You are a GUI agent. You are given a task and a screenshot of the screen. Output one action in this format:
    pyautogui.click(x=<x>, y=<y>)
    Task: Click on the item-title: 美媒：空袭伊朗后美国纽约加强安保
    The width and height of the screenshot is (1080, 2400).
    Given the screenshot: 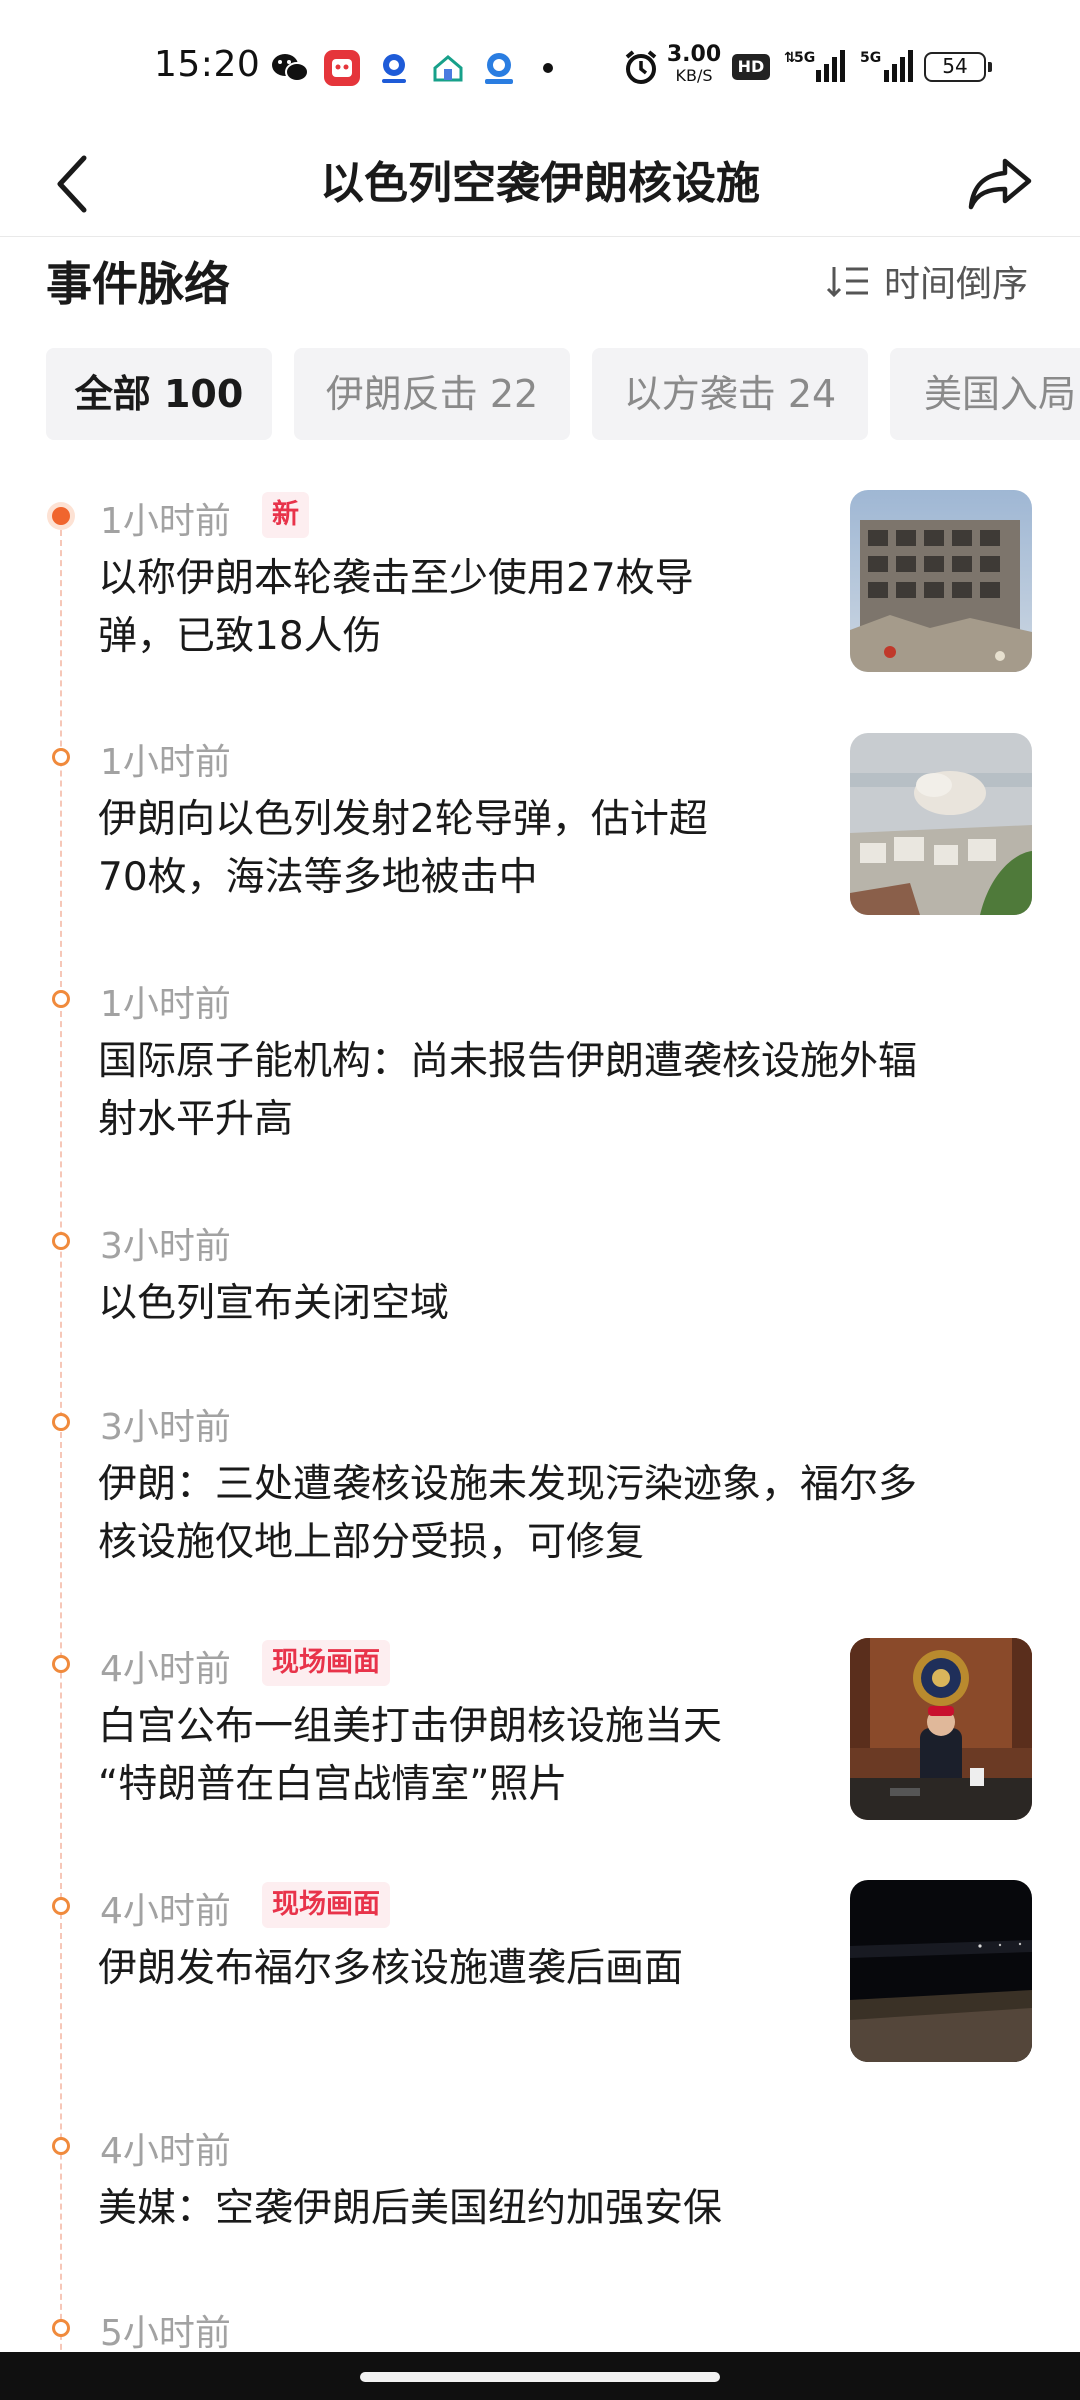 What is the action you would take?
    pyautogui.click(x=410, y=2208)
    